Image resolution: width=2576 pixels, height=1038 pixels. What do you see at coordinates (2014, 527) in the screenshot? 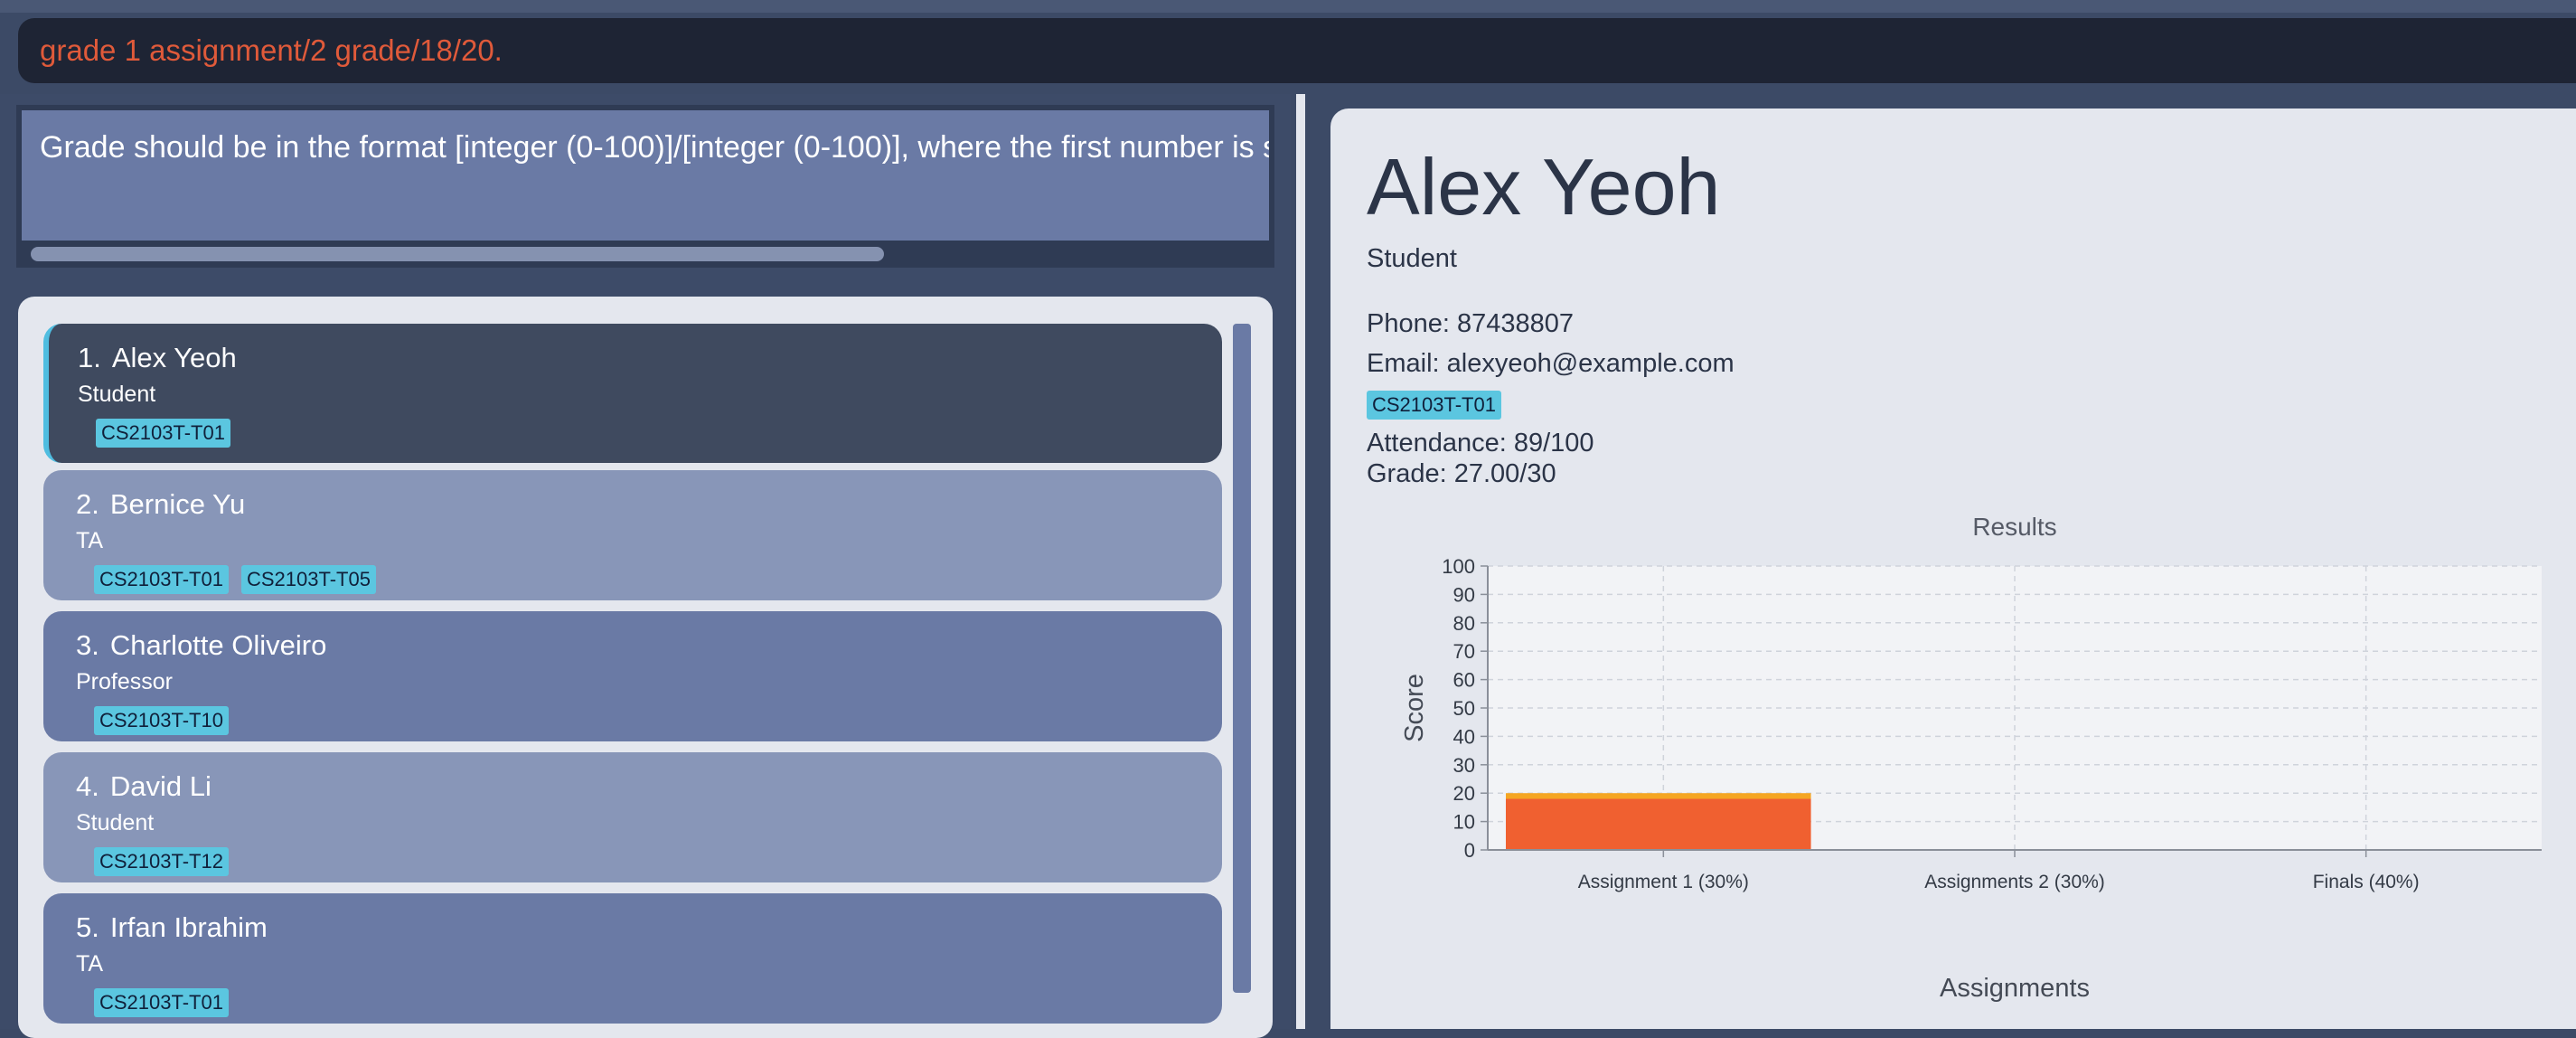
I see `chart-title: Results` at bounding box center [2014, 527].